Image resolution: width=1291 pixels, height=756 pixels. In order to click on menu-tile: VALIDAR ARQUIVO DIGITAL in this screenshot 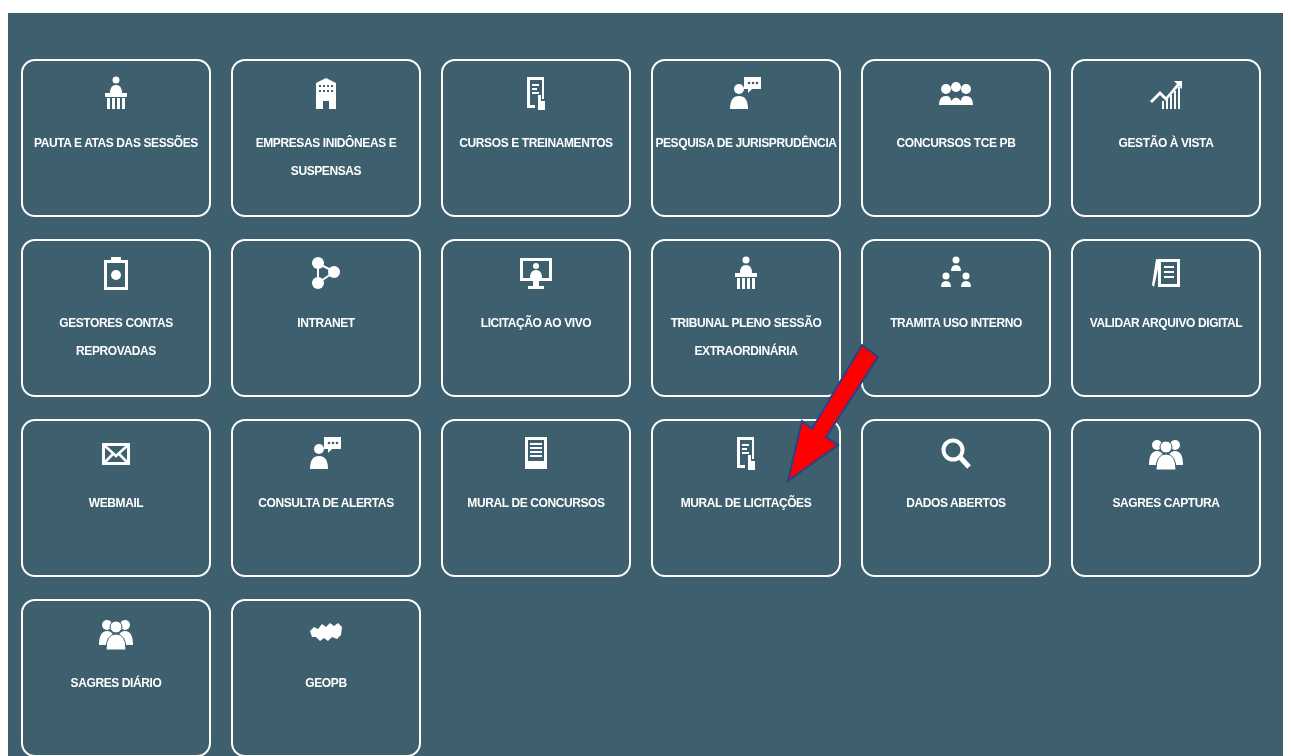, I will do `click(1166, 318)`.